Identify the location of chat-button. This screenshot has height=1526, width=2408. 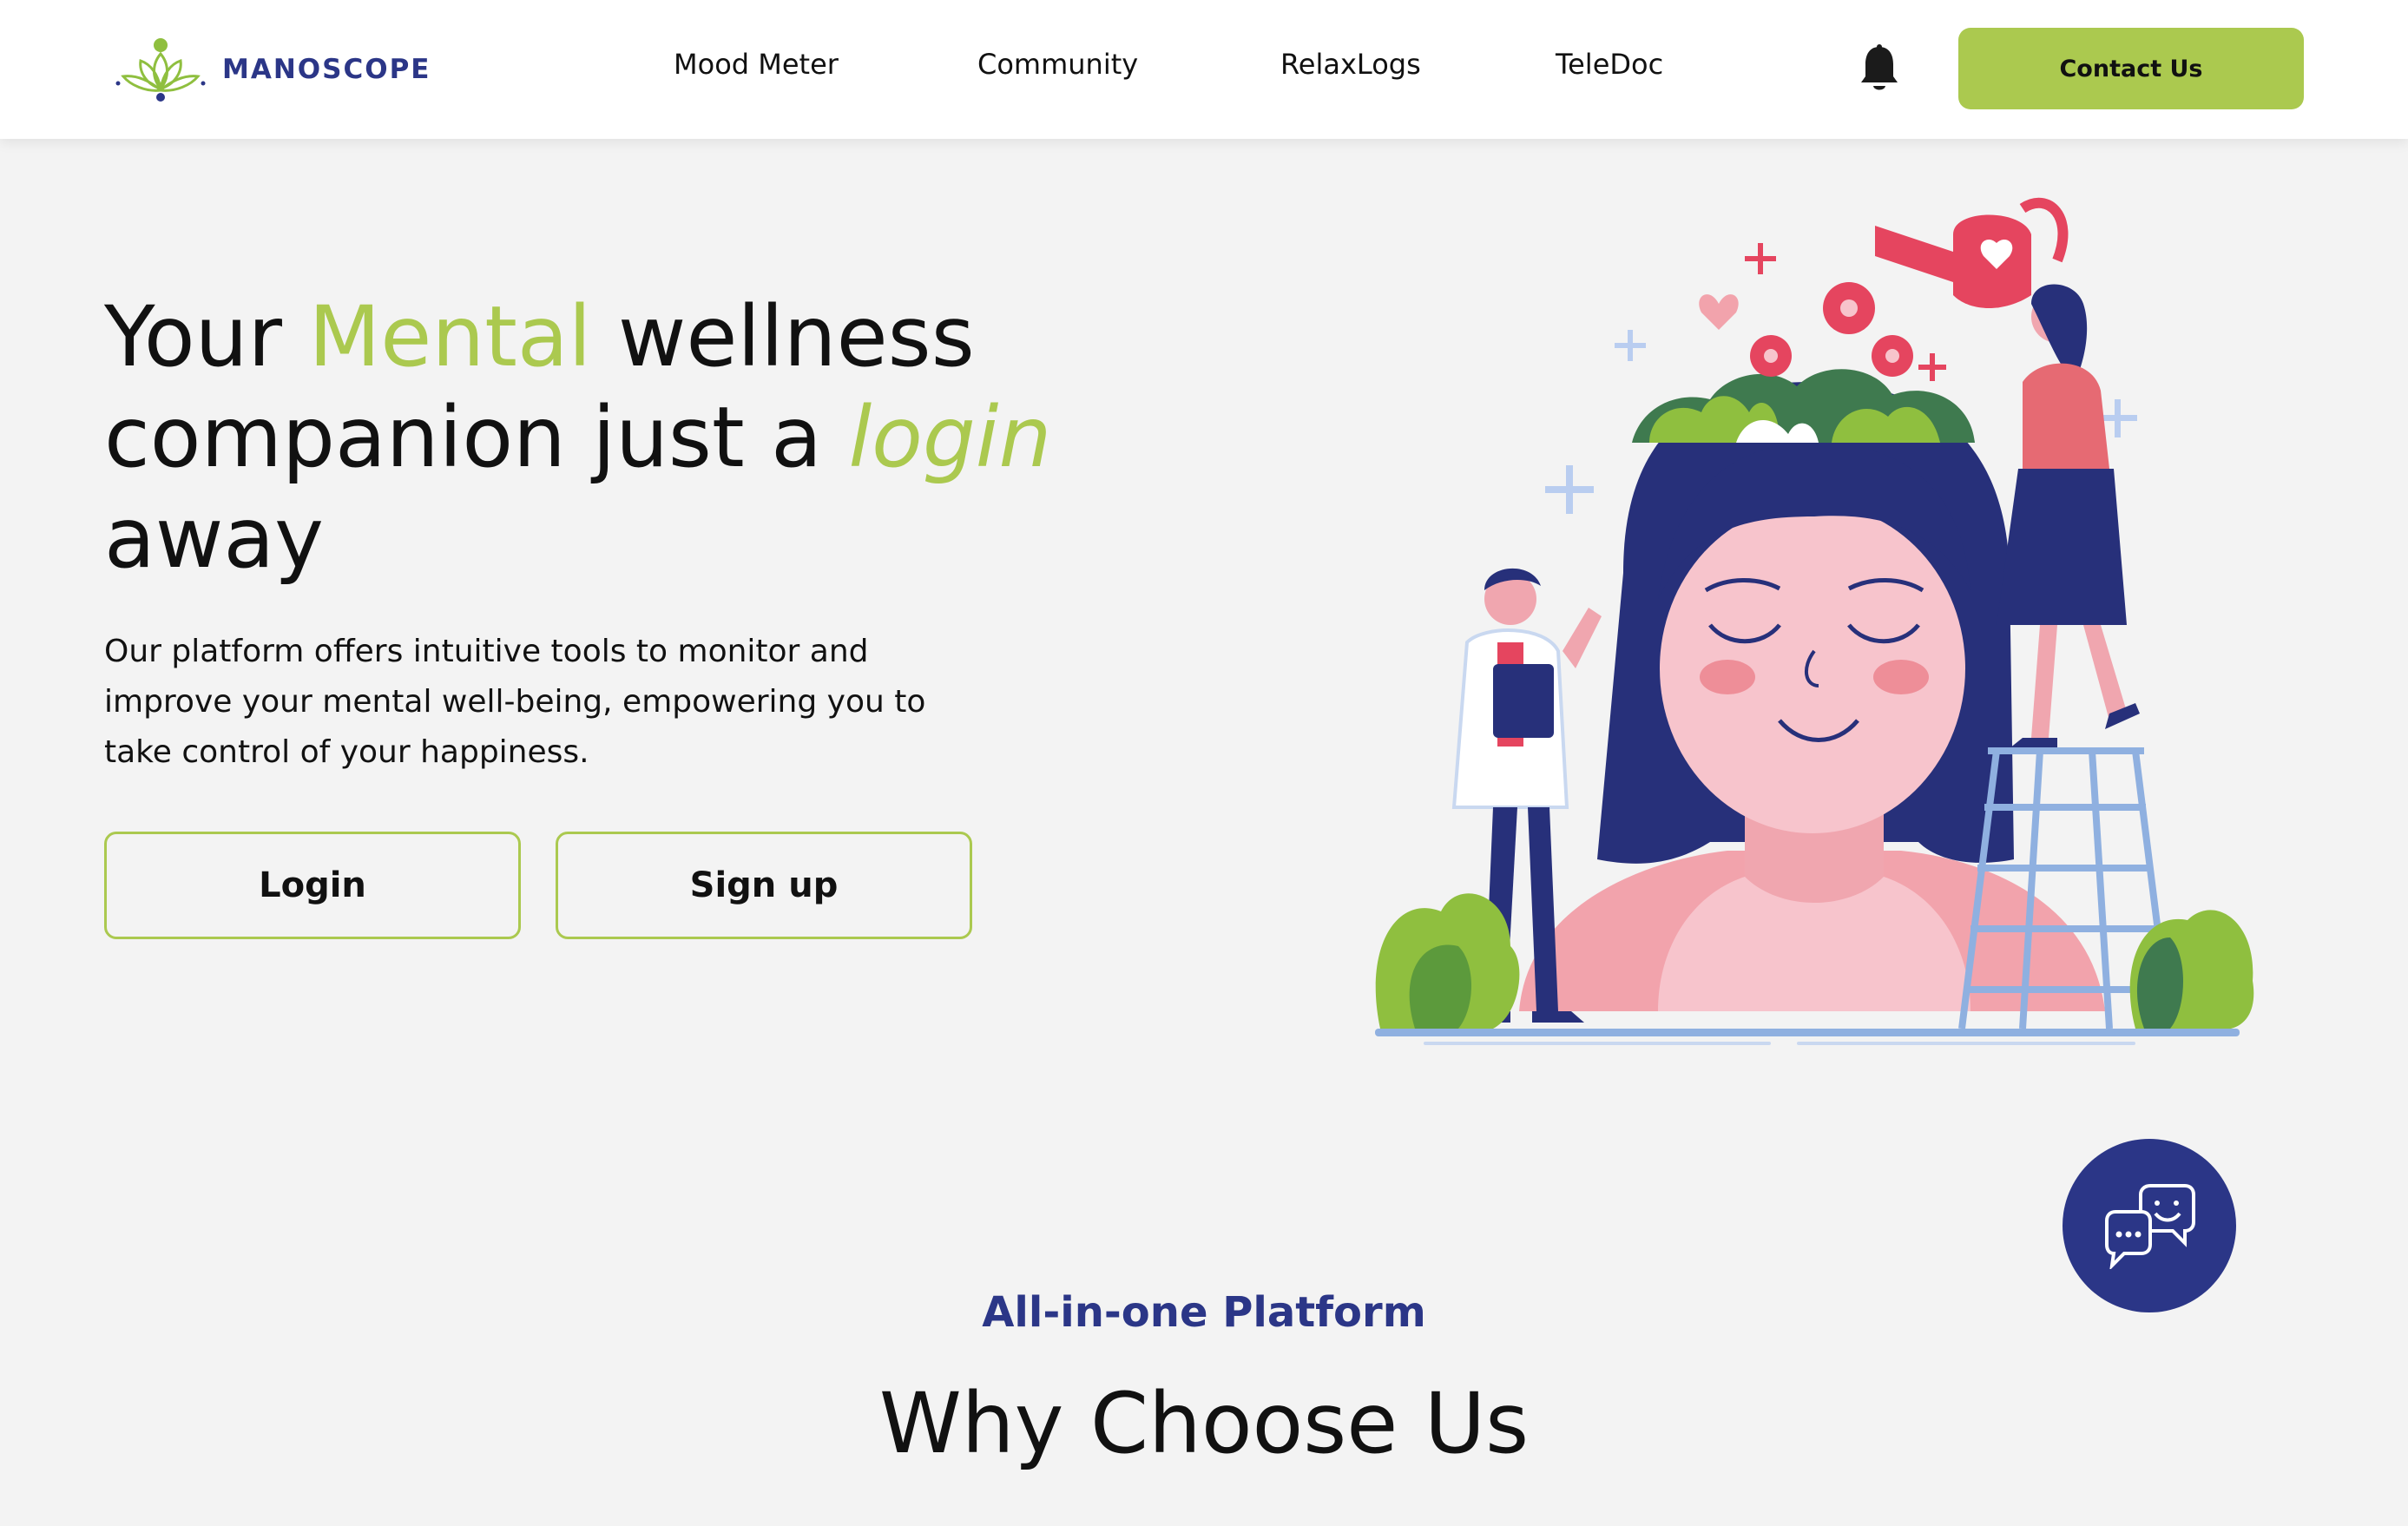
(2149, 1226).